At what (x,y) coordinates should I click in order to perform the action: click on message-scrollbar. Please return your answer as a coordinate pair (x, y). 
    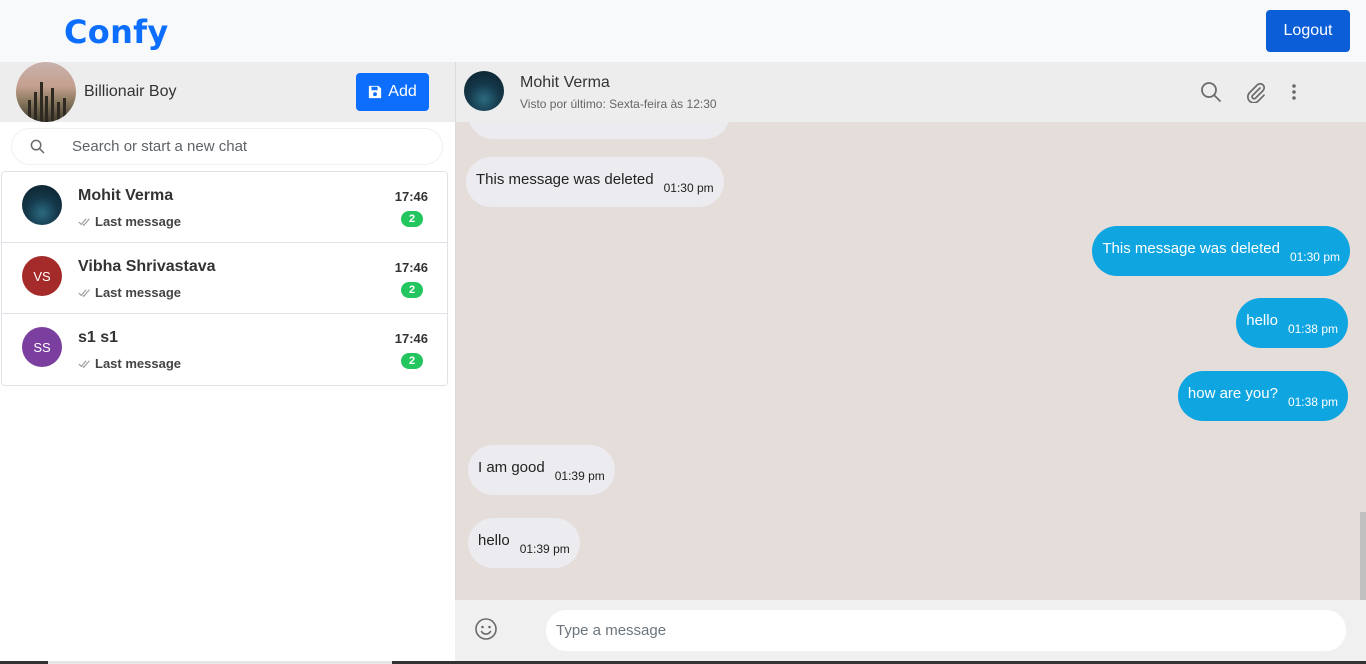
    Looking at the image, I should click on (1363, 556).